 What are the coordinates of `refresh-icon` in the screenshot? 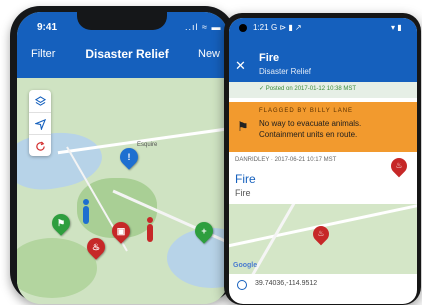 It's located at (40, 145).